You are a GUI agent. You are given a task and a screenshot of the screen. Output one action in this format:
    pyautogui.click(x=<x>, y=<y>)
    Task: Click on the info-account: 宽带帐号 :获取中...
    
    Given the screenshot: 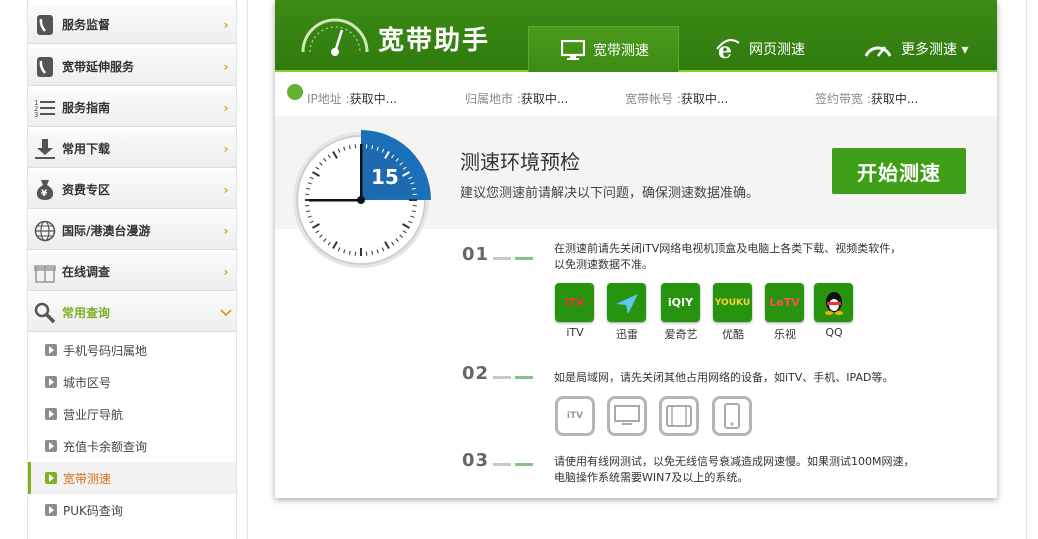 What is the action you would take?
    pyautogui.click(x=677, y=99)
    